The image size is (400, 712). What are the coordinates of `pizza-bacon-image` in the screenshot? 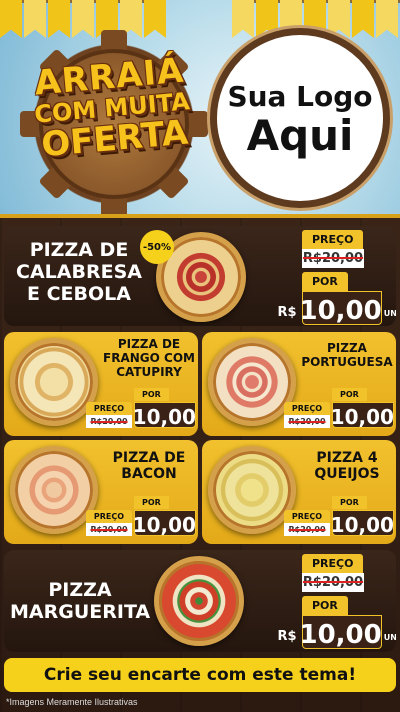 It's located at (54, 490).